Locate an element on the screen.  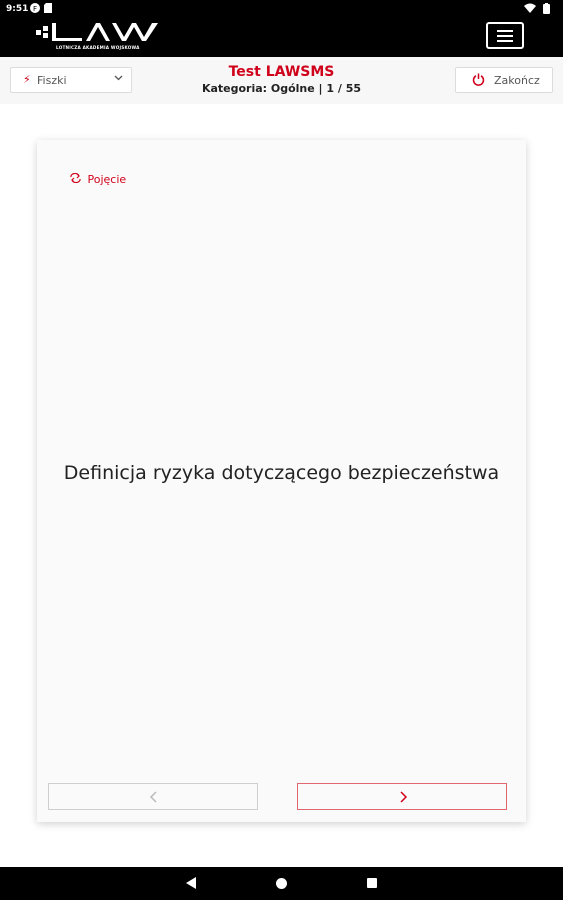
app-bar: LOTNICZA AKADEMIA WOJSKOWA is located at coordinates (281, 37).